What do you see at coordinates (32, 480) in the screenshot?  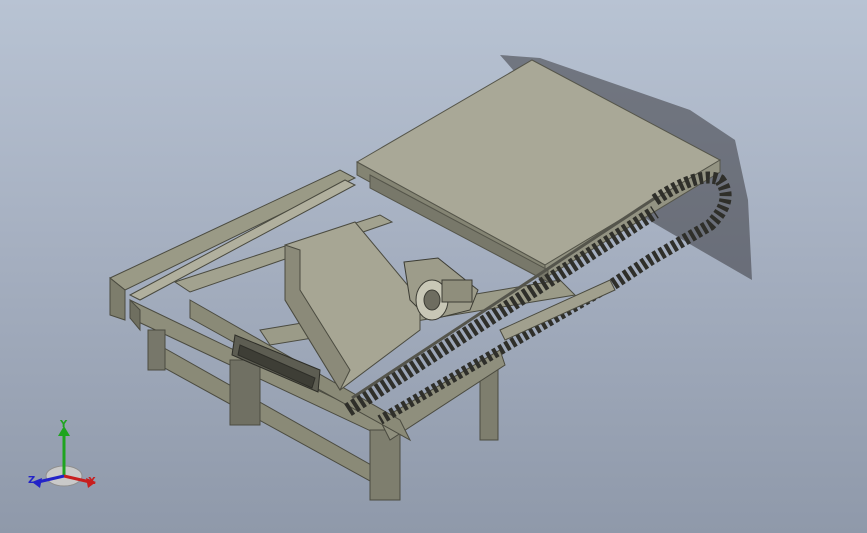 I see `z-axis-label: Z` at bounding box center [32, 480].